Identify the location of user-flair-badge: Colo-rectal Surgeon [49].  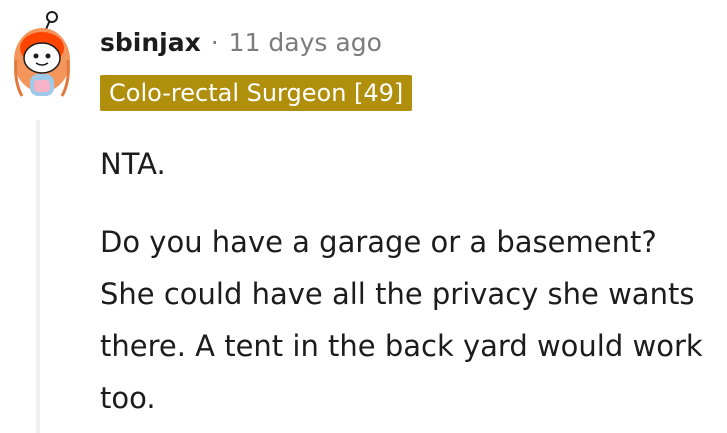
(256, 93).